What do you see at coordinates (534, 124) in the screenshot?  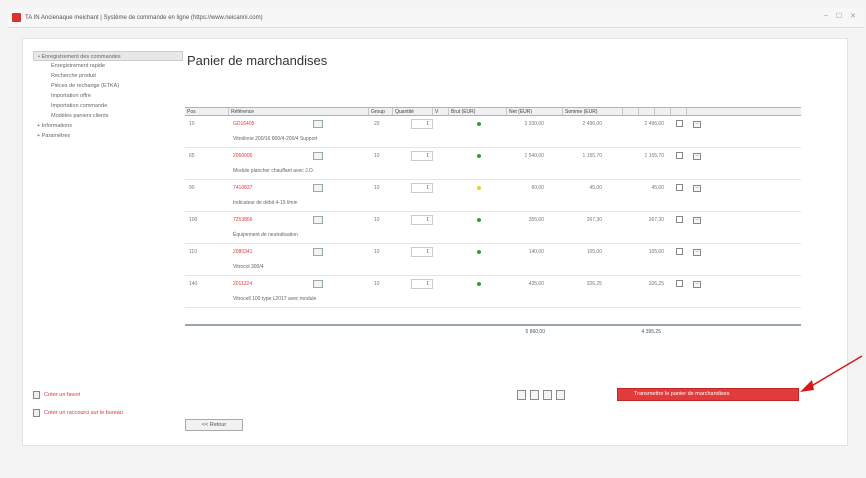 I see `row-gross: 3 330,00` at bounding box center [534, 124].